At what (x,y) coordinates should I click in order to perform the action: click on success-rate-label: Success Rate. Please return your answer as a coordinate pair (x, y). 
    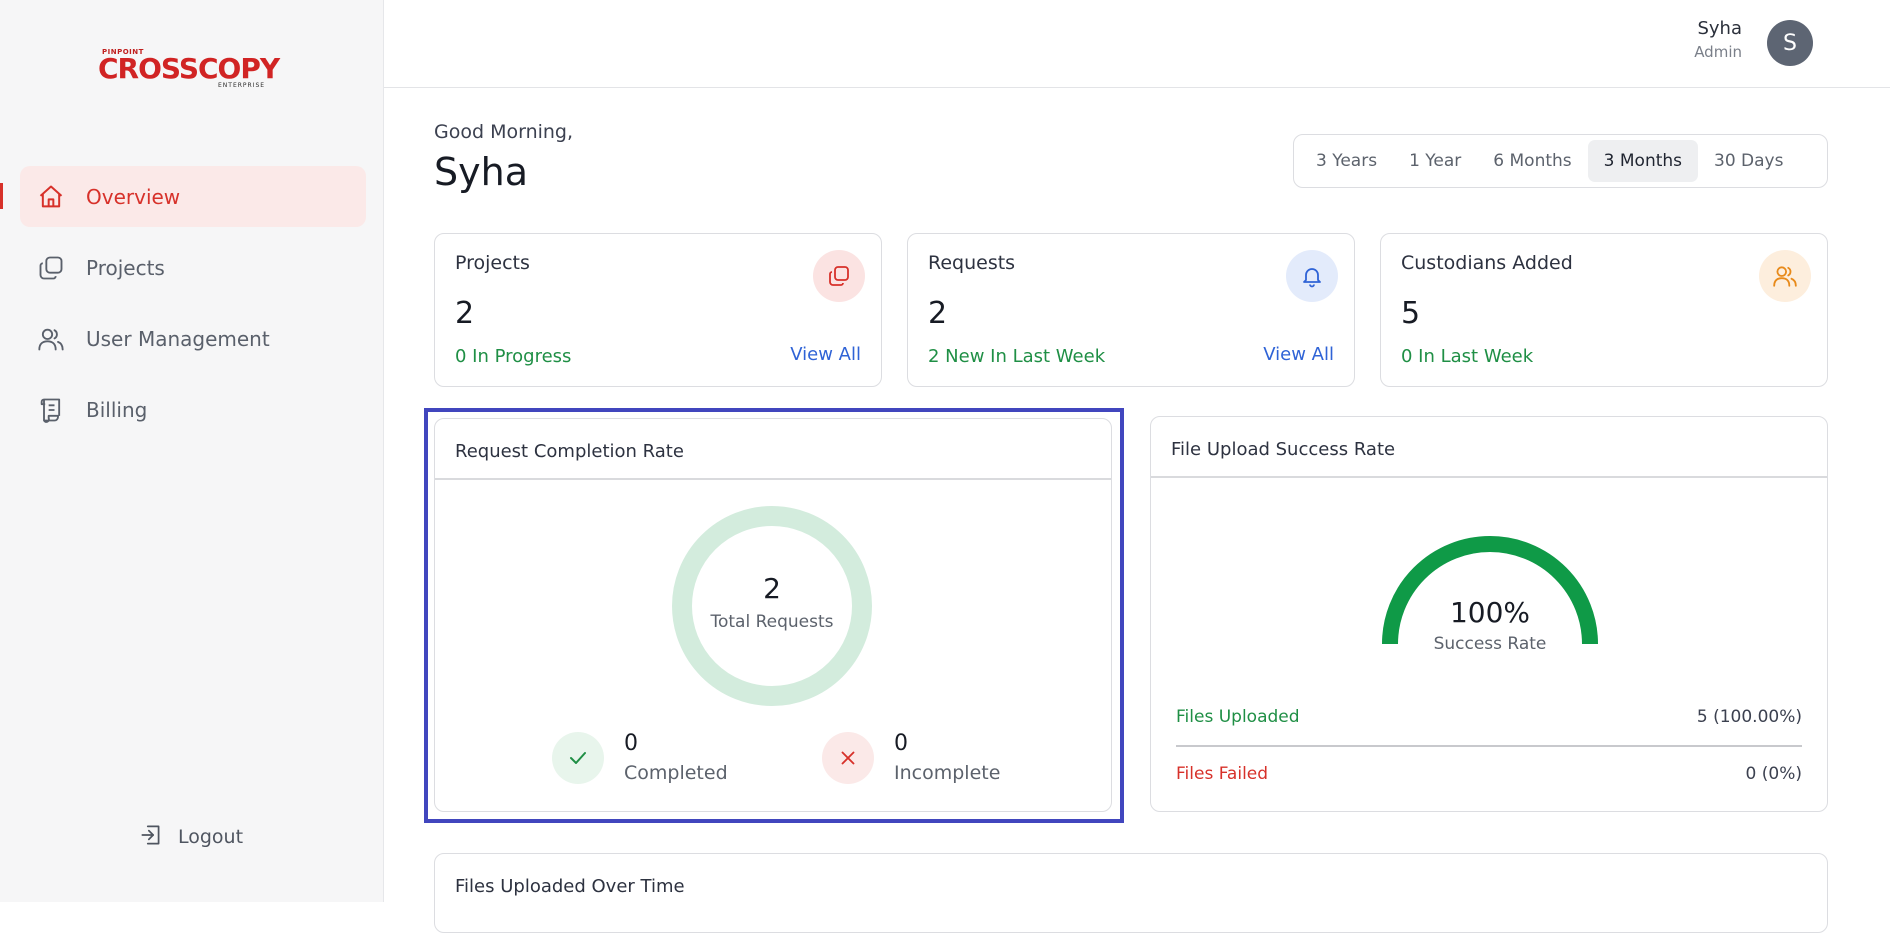
    Looking at the image, I should click on (1490, 644).